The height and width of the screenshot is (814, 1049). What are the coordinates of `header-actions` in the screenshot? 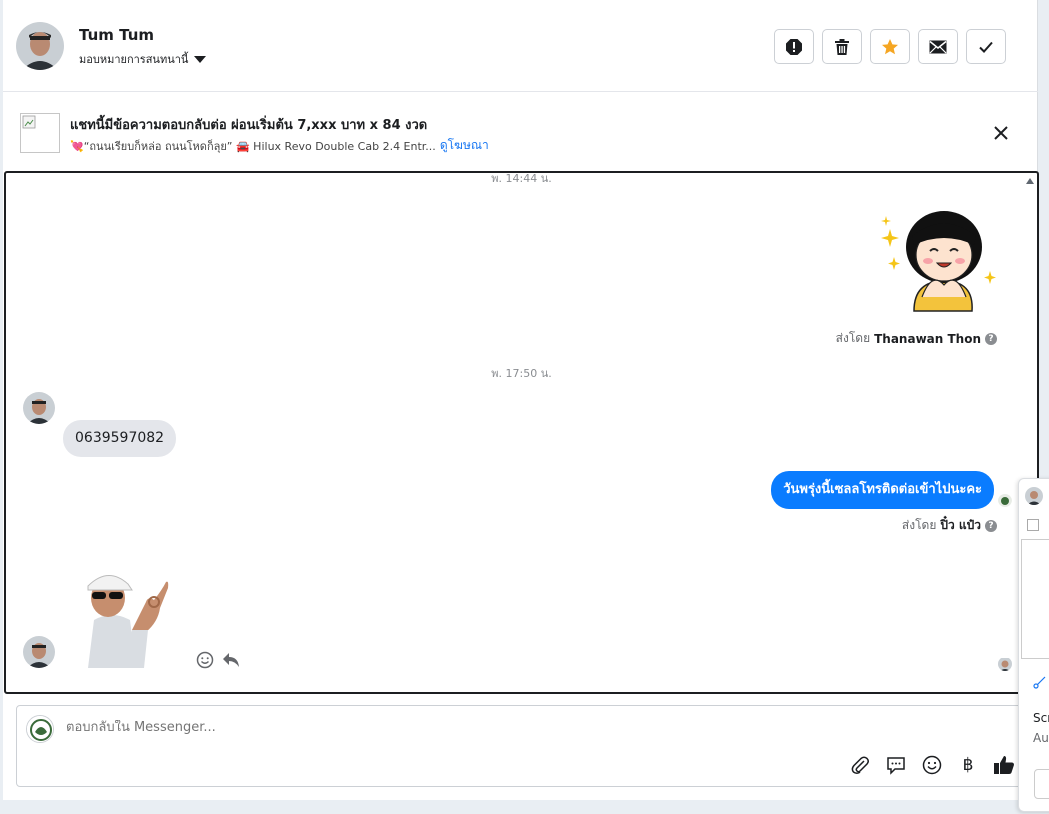 It's located at (890, 46).